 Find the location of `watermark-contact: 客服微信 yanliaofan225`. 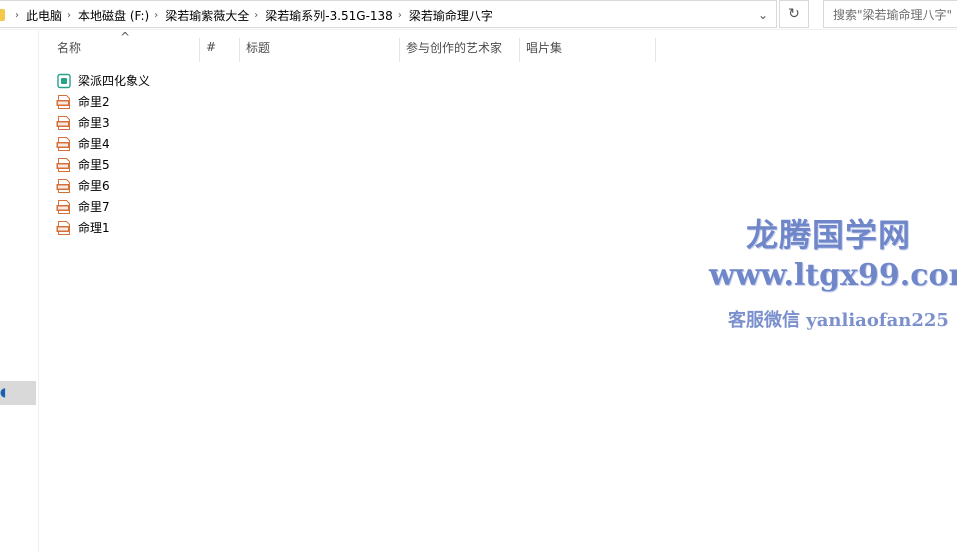

watermark-contact: 客服微信 yanliaofan225 is located at coordinates (838, 320).